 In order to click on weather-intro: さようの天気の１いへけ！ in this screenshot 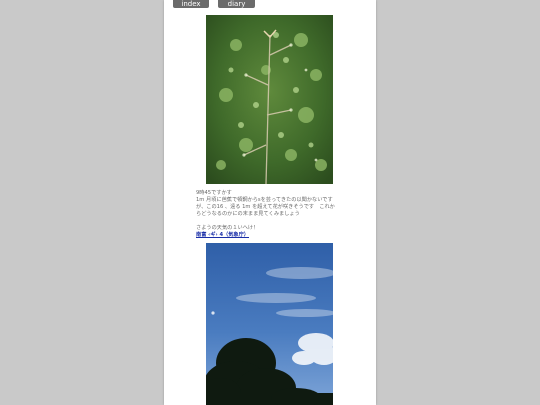, I will do `click(227, 228)`.